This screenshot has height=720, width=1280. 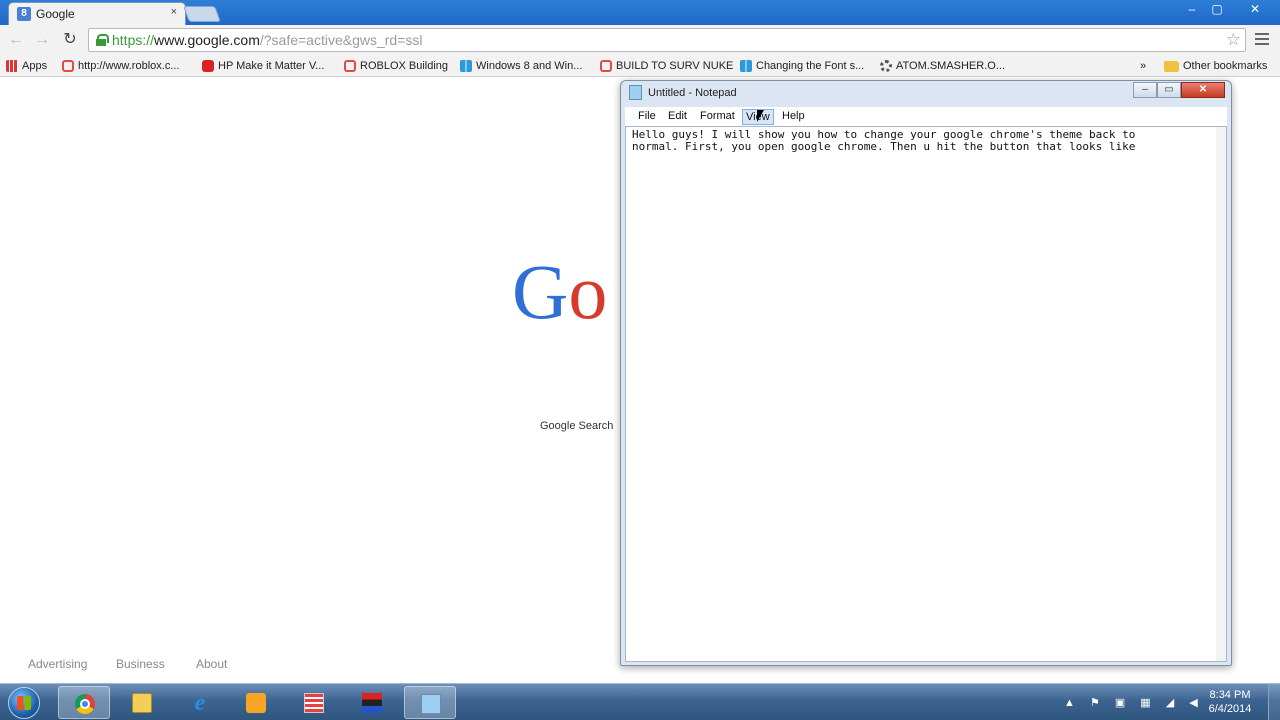 What do you see at coordinates (208, 66) in the screenshot?
I see `youtube-icon` at bounding box center [208, 66].